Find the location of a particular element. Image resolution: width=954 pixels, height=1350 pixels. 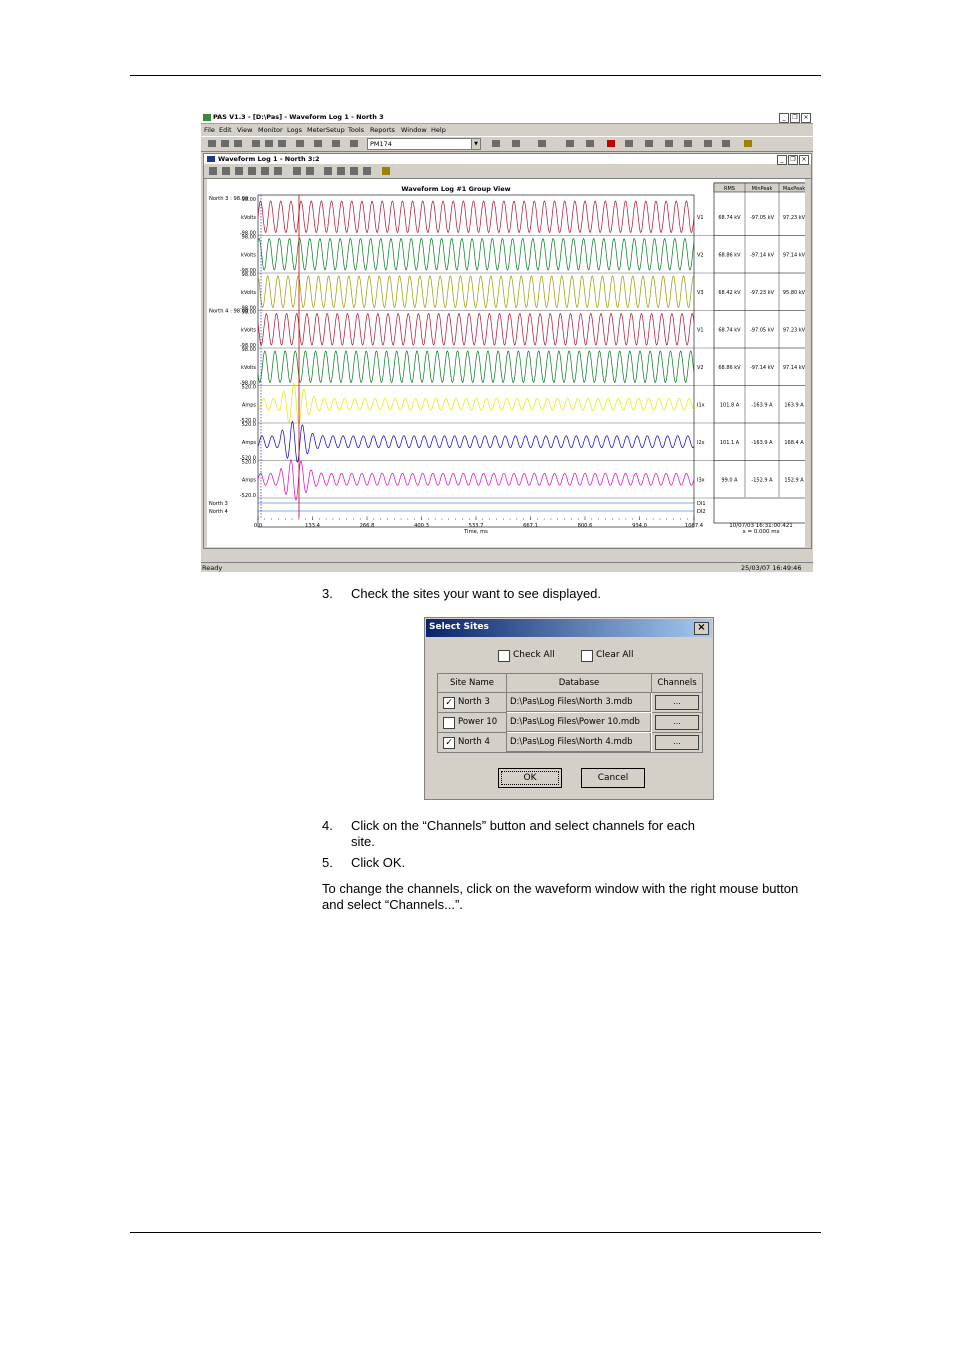

cancel-button: Cancel is located at coordinates (613, 778).